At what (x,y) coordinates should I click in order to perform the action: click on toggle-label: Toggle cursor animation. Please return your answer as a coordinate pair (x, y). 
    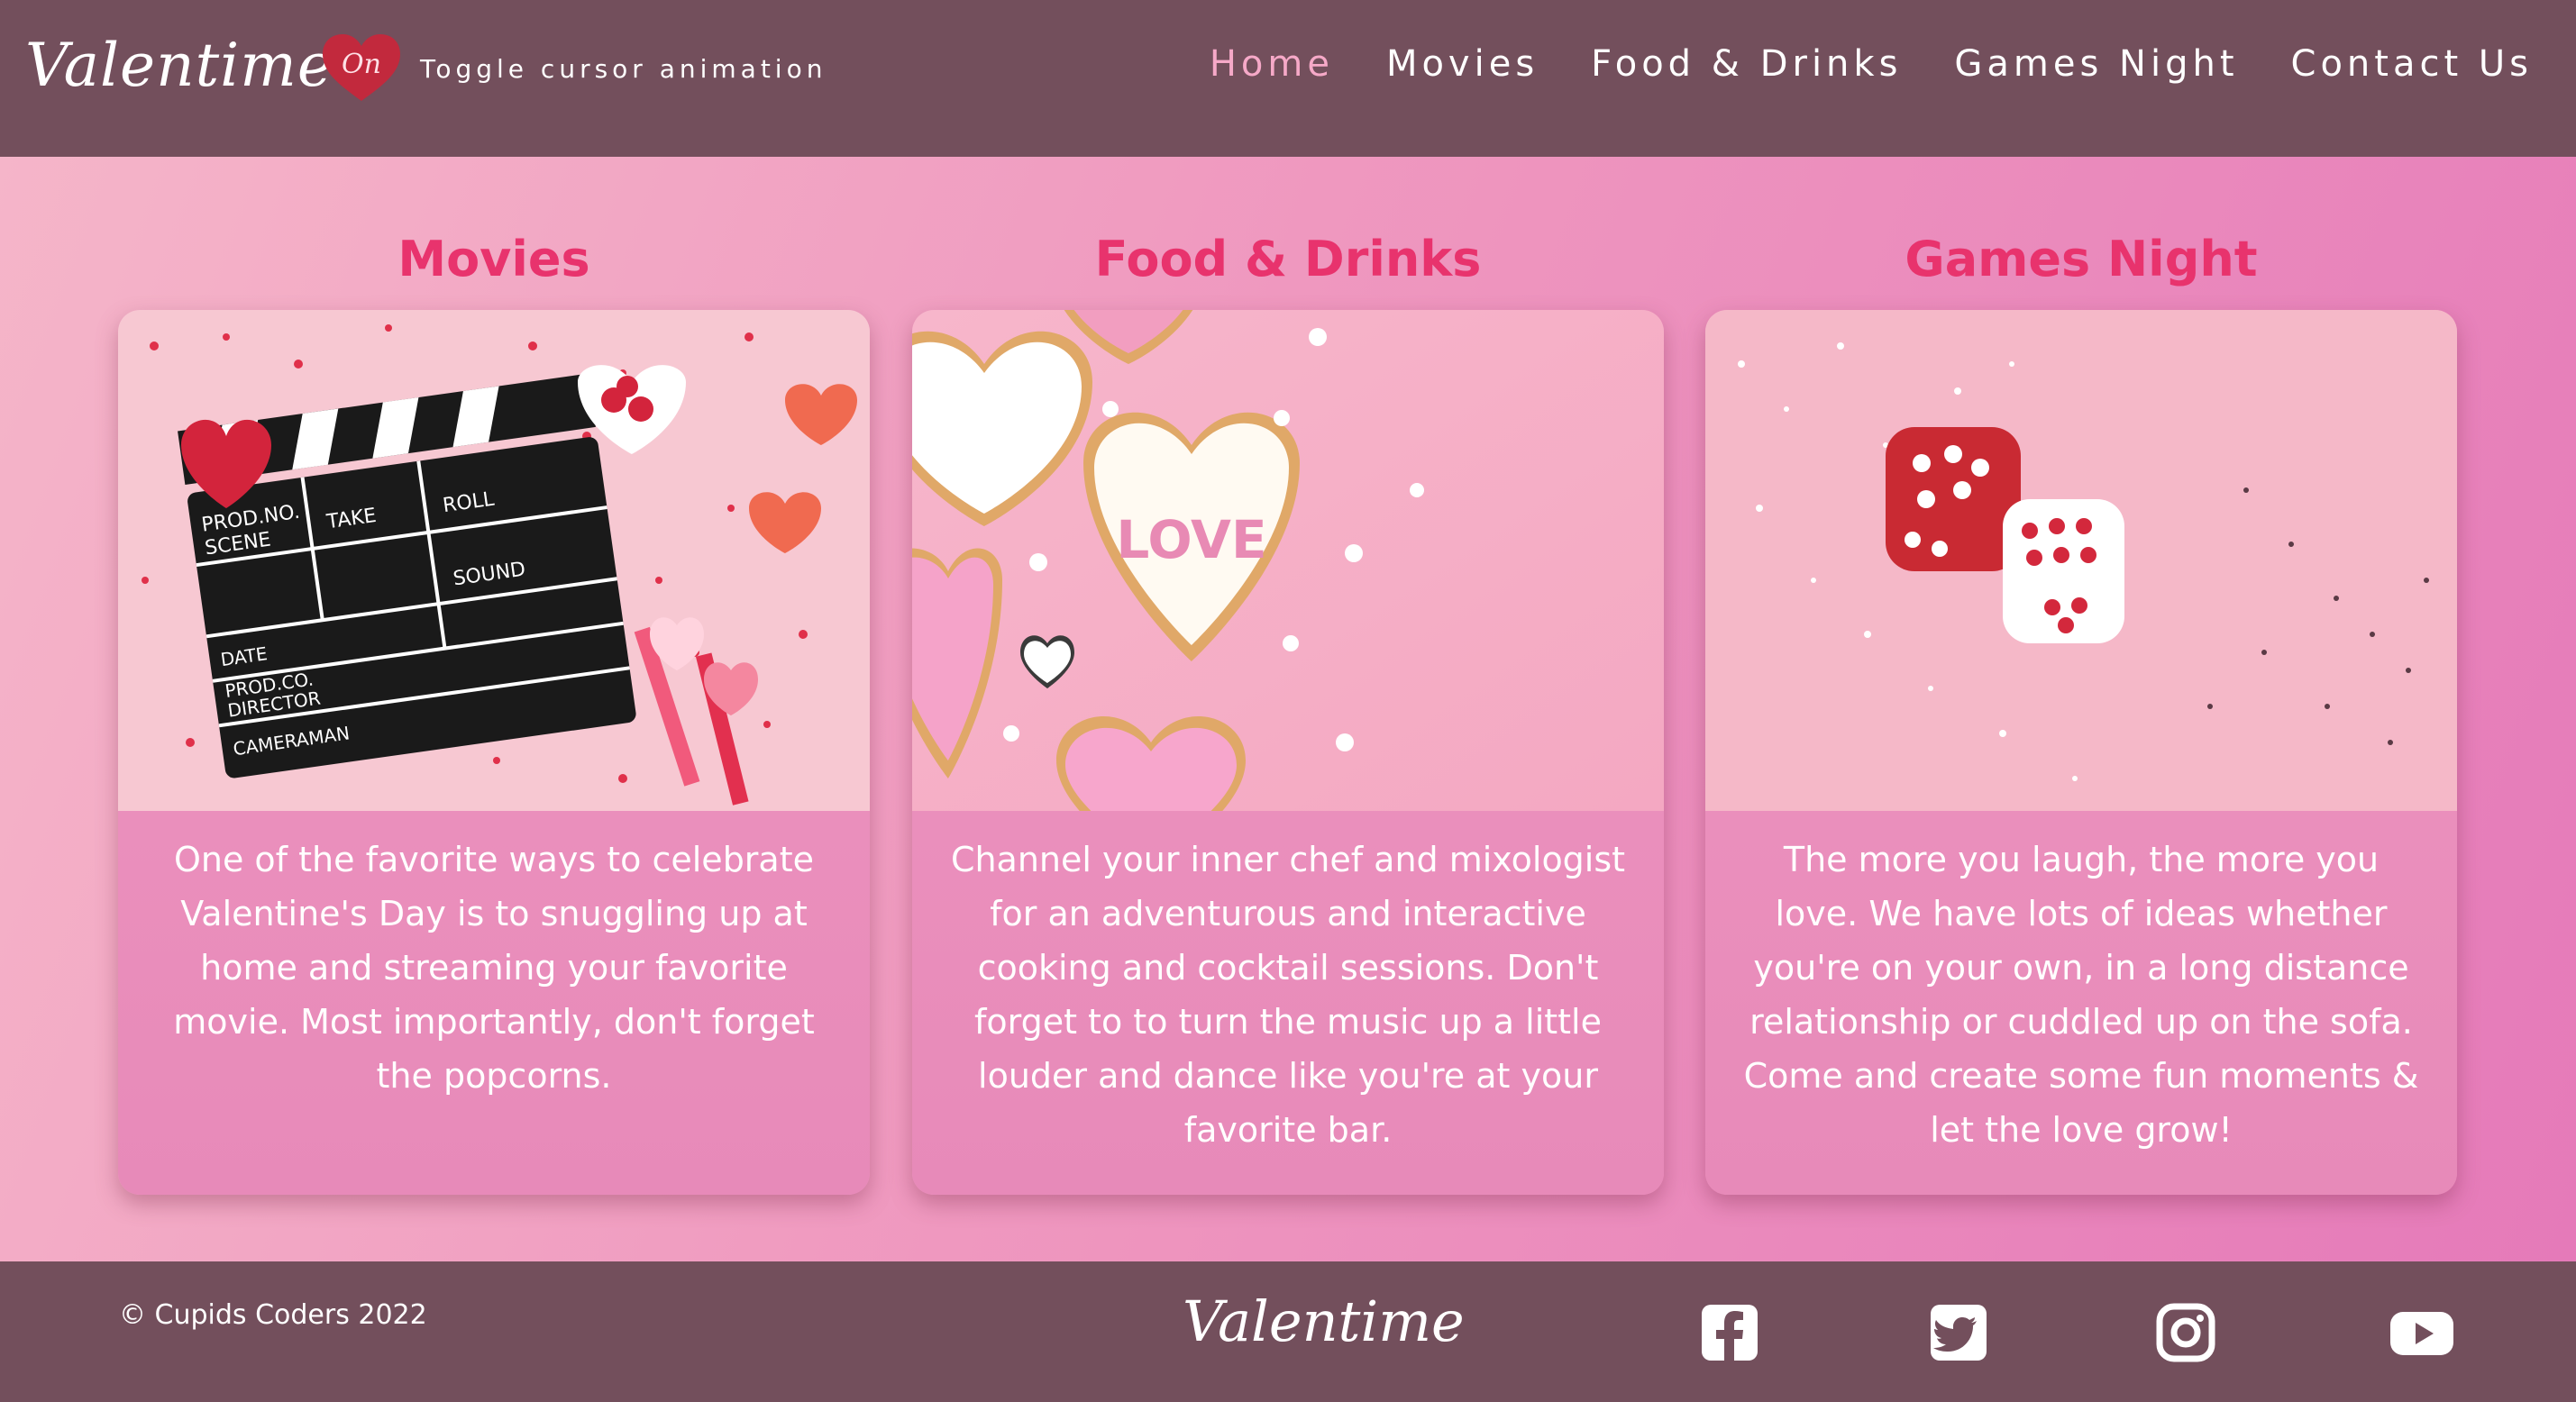
    Looking at the image, I should click on (623, 69).